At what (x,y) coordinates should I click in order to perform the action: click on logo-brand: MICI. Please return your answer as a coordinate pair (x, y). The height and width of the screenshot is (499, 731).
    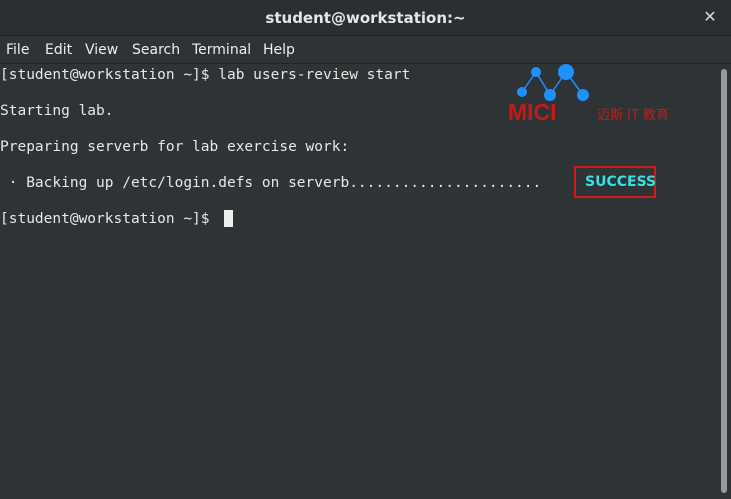
    Looking at the image, I should click on (532, 111).